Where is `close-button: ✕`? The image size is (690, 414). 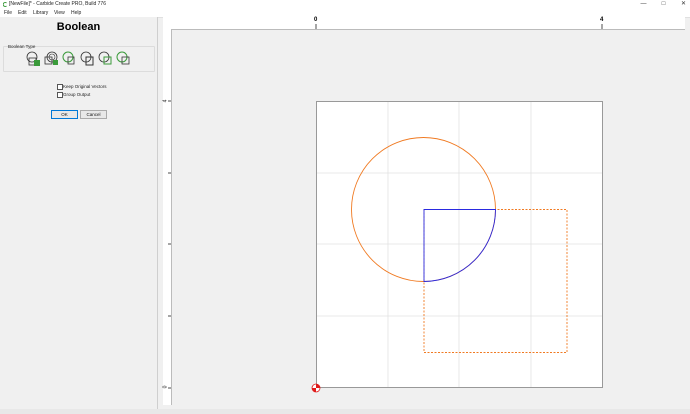
close-button: ✕ is located at coordinates (683, 4).